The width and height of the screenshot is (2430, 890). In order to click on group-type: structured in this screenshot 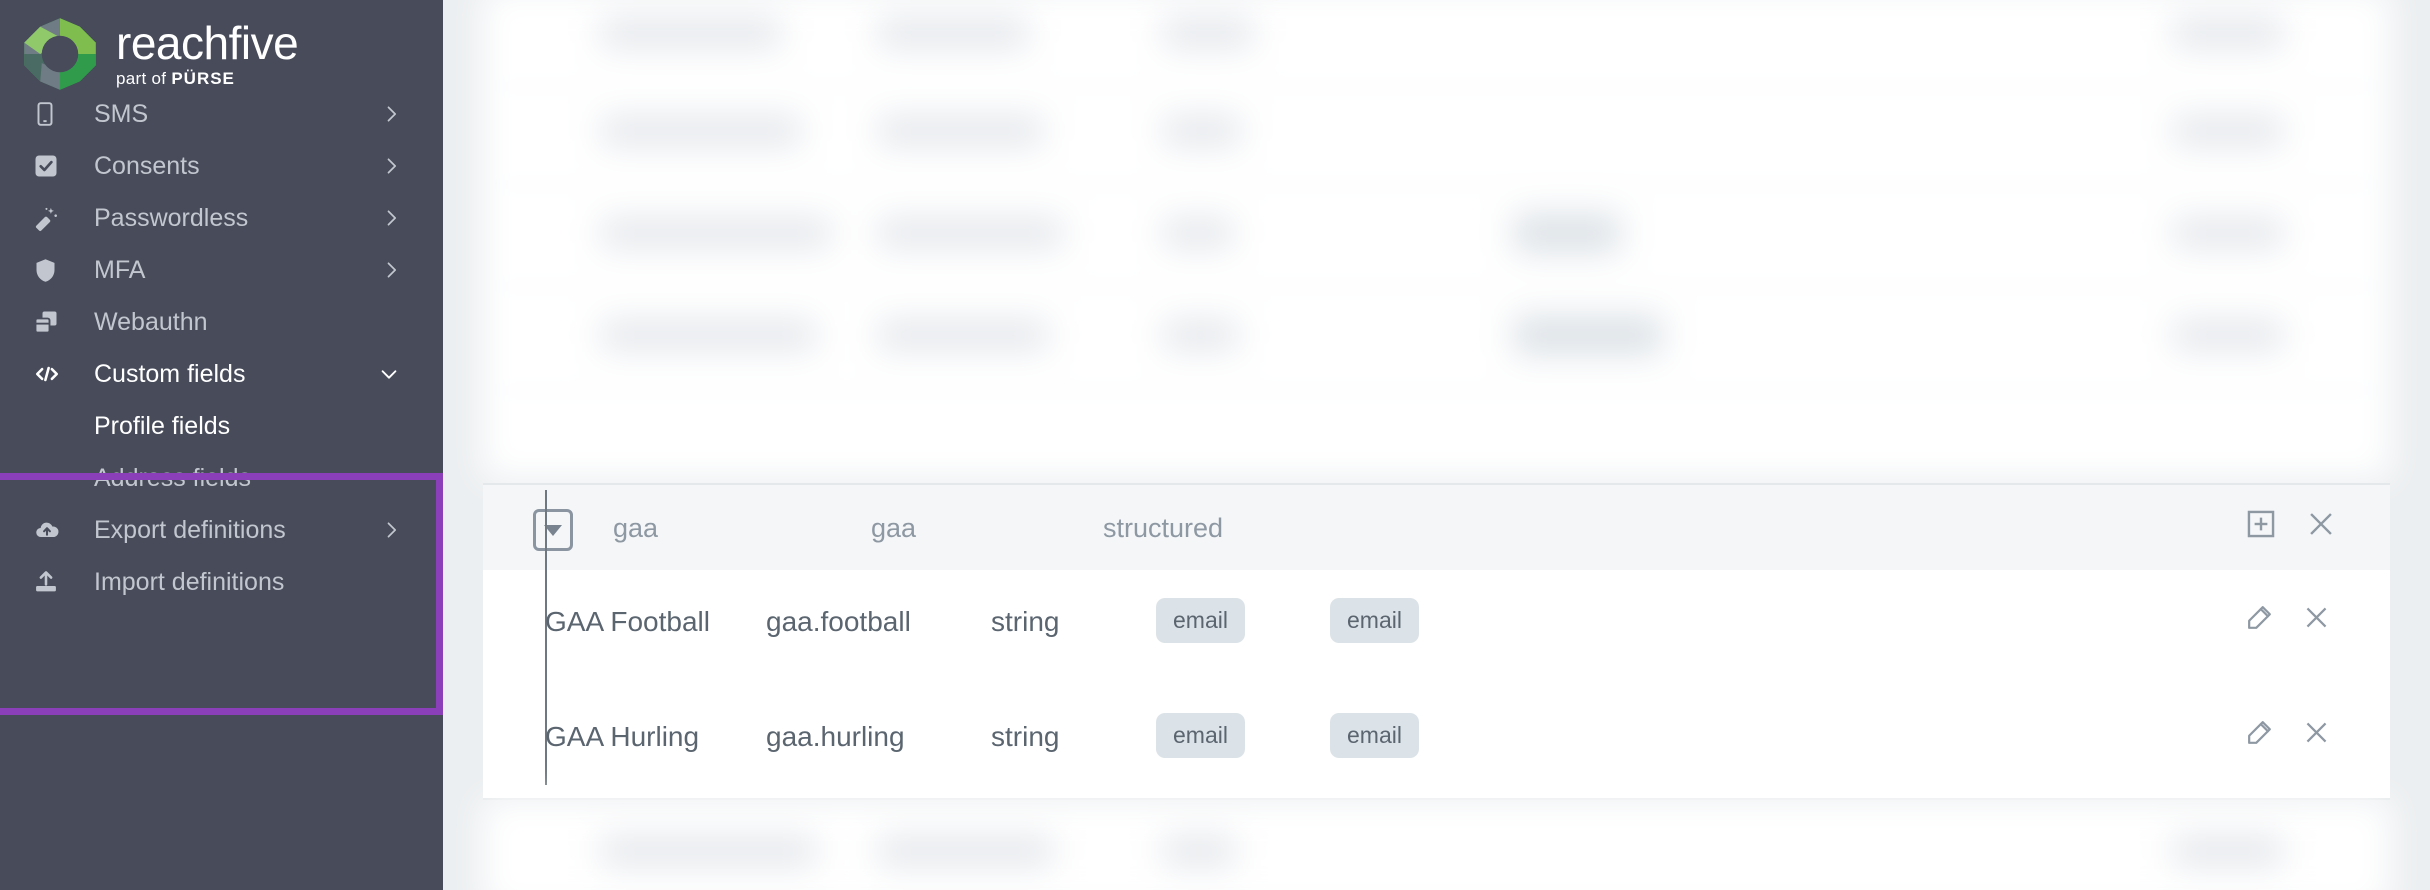, I will do `click(1163, 528)`.